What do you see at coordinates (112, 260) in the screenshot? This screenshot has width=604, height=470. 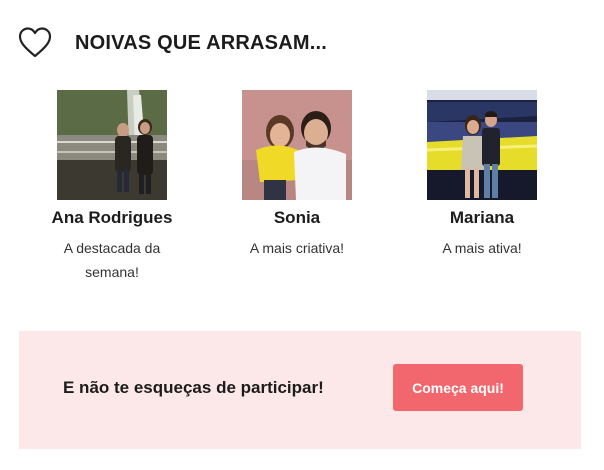 I see `bride-description: A destacada da semana!` at bounding box center [112, 260].